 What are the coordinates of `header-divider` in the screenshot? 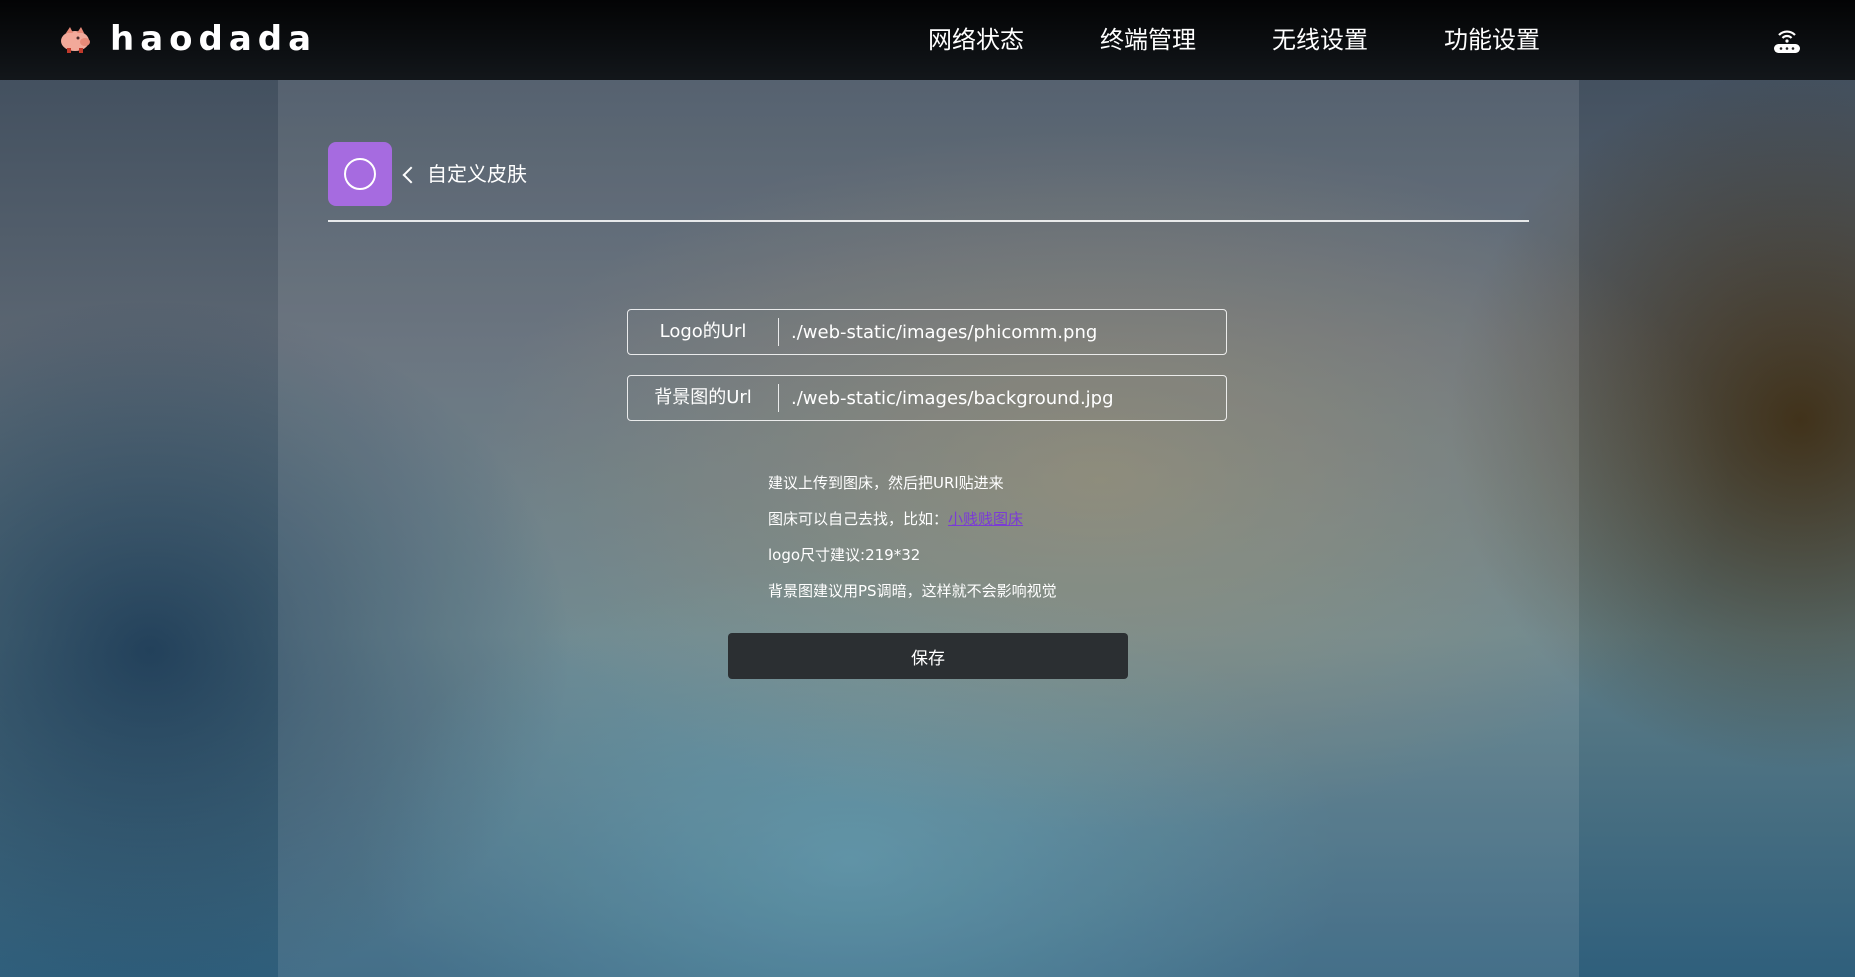 It's located at (928, 221).